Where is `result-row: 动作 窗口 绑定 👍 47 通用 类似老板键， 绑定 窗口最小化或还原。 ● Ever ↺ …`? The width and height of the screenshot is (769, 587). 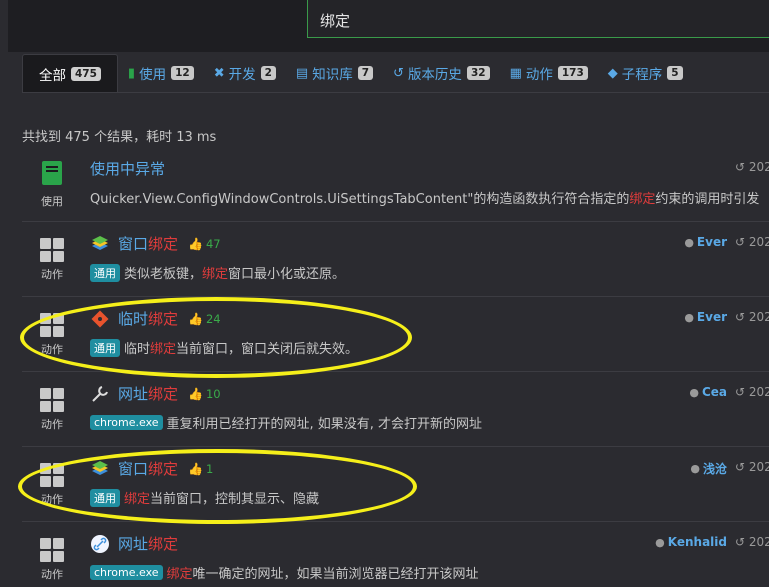 result-row: 动作 窗口 绑定 👍 47 通用 类似老板键， 绑定 窗口最小化或还原。 ● Ever ↺ … is located at coordinates (395, 259).